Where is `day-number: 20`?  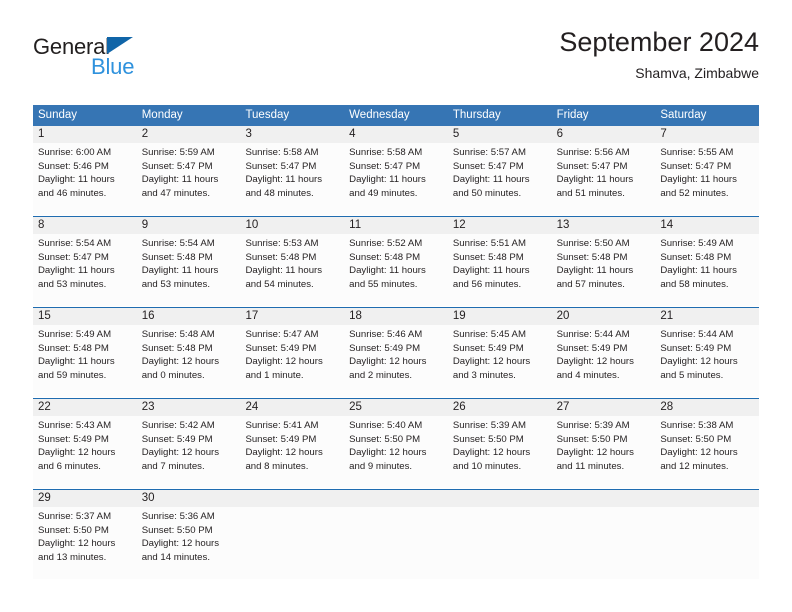
day-number: 20 is located at coordinates (604, 316).